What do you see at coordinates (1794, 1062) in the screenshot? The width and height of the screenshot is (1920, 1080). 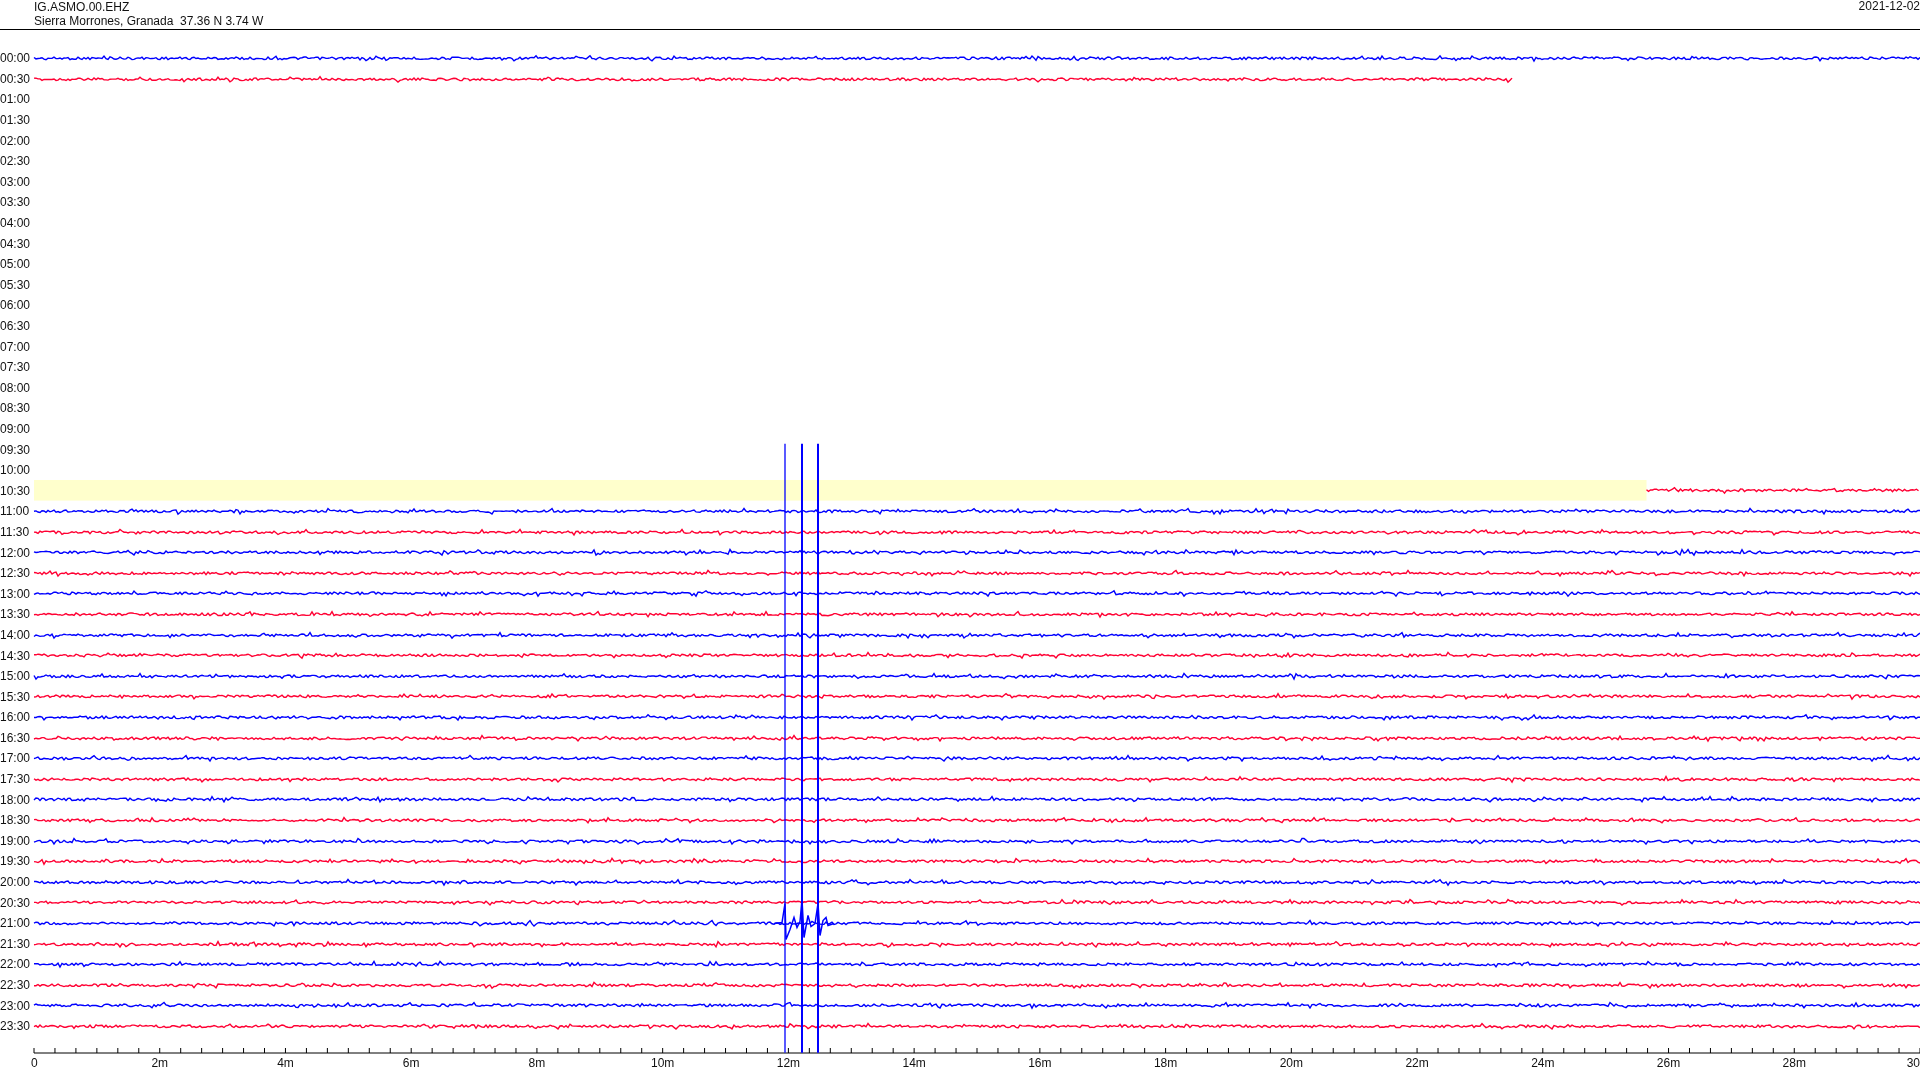 I see `axis-label: 28m` at bounding box center [1794, 1062].